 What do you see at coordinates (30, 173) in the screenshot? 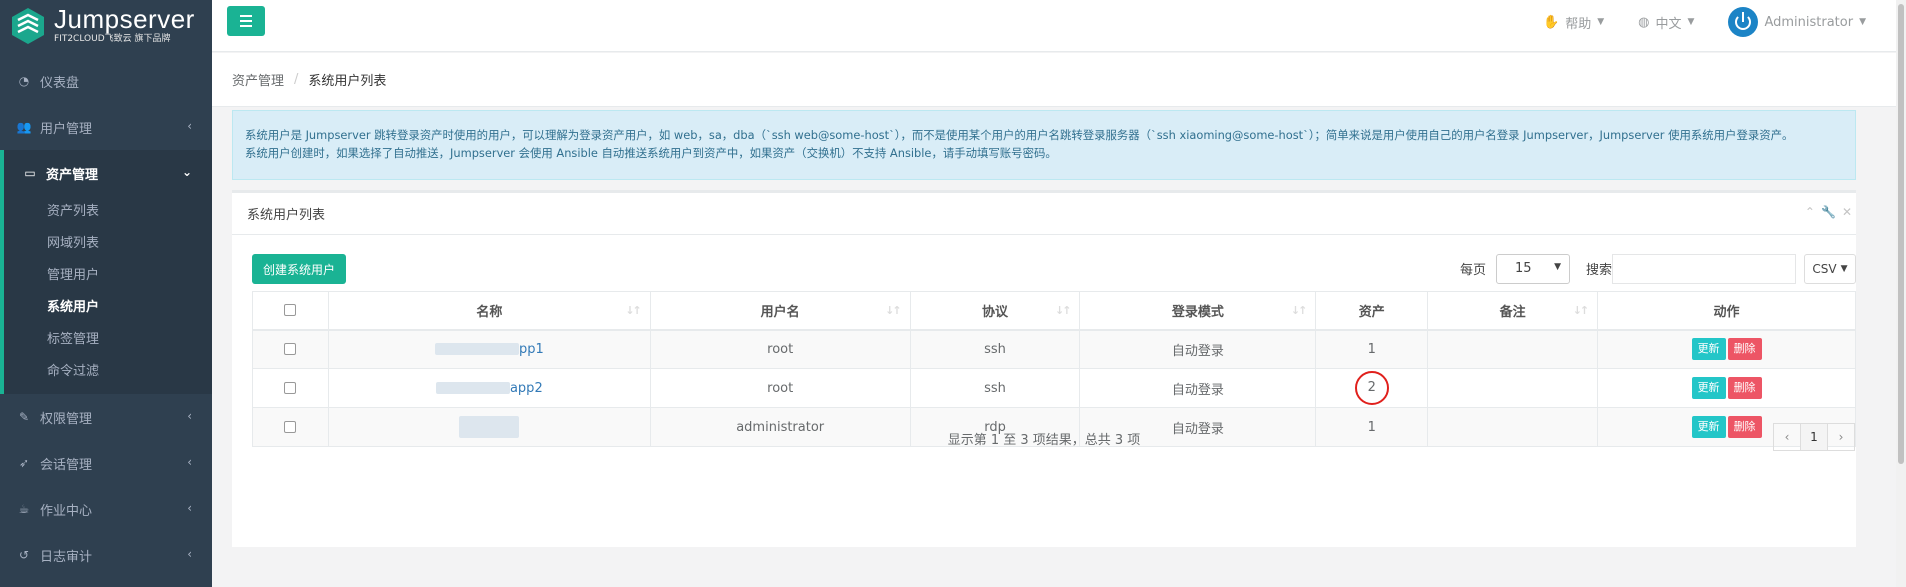
I see `inbox-icon: ▭` at bounding box center [30, 173].